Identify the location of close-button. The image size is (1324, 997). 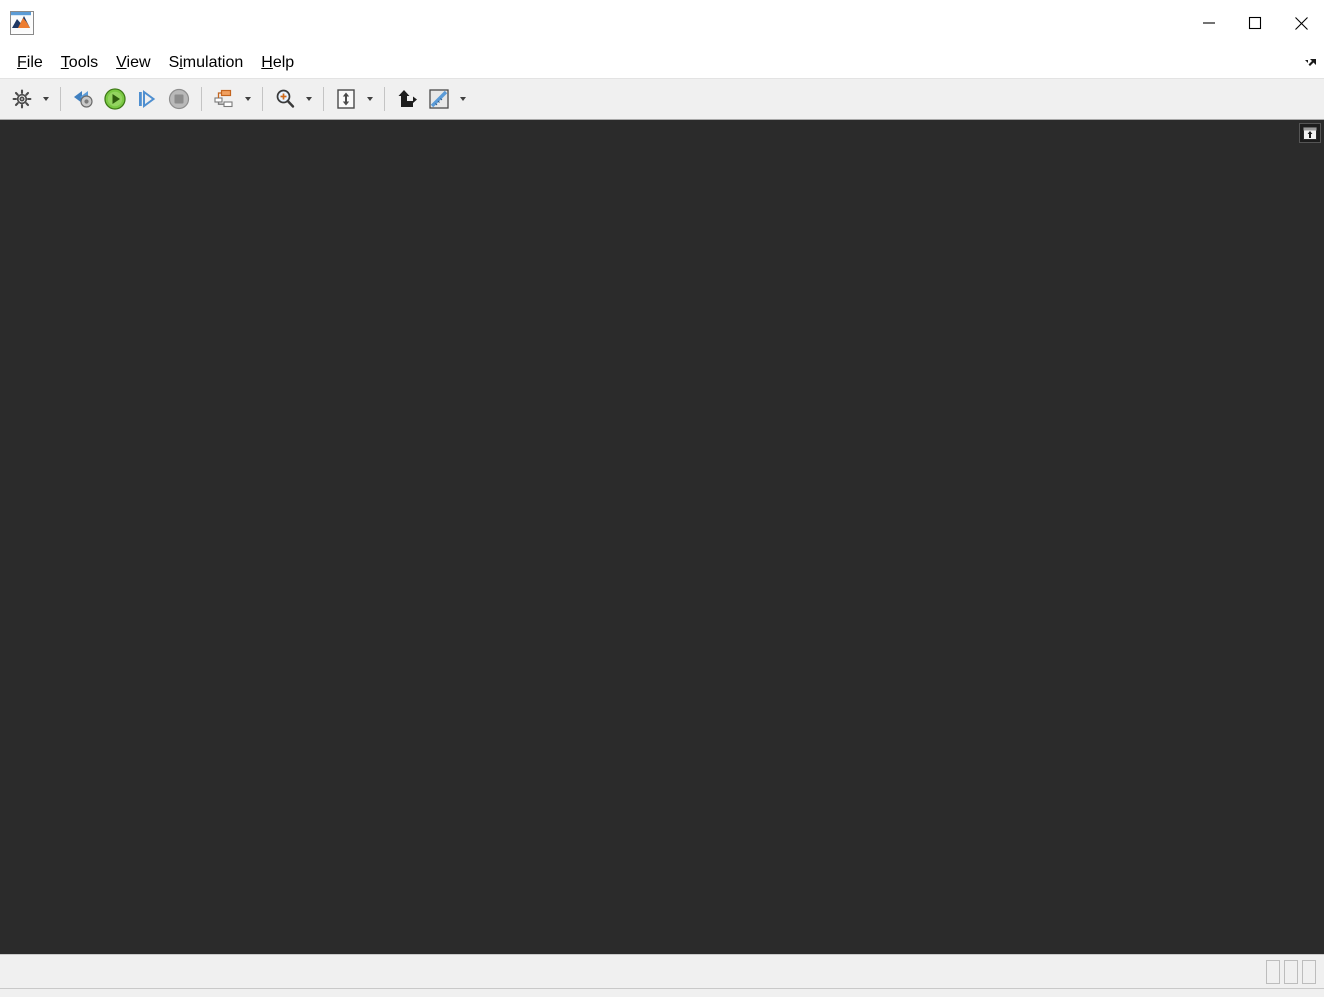
(1301, 23).